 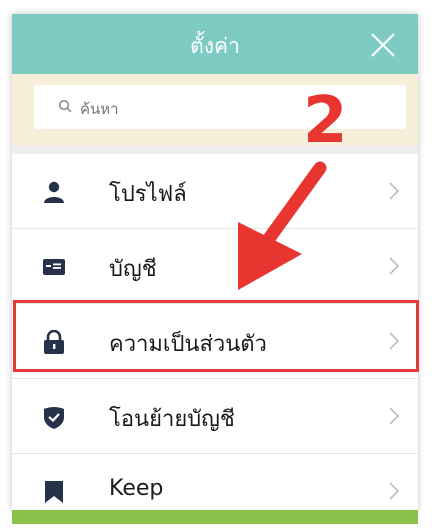 I want to click on arrow-annotation-icon, so click(x=282, y=225).